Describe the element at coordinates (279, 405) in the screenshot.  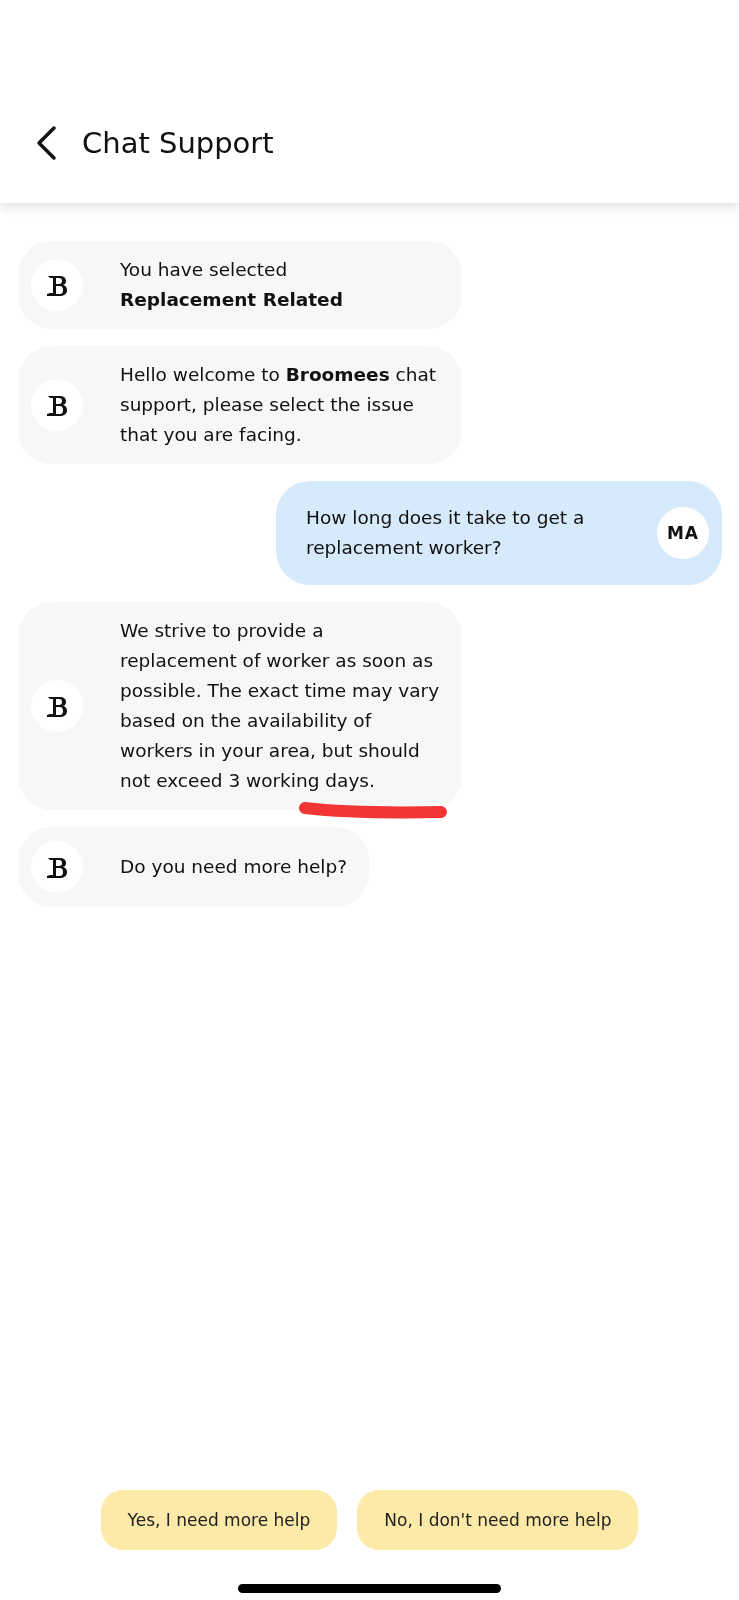
I see `message-text: Hello welcome to Broomees chat support, please select the issue that you are facing.` at that location.